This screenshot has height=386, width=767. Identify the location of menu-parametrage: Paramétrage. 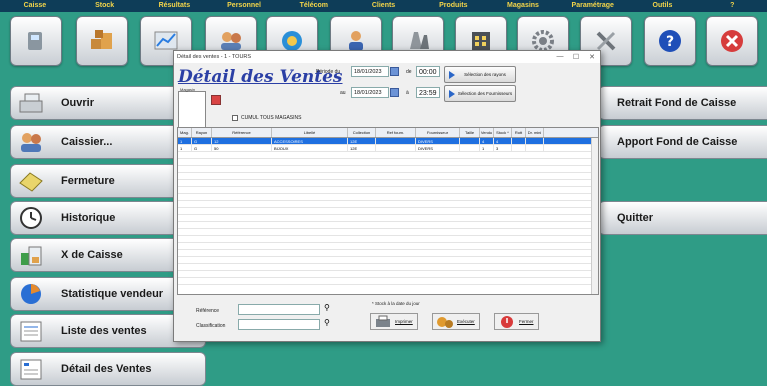
(593, 6).